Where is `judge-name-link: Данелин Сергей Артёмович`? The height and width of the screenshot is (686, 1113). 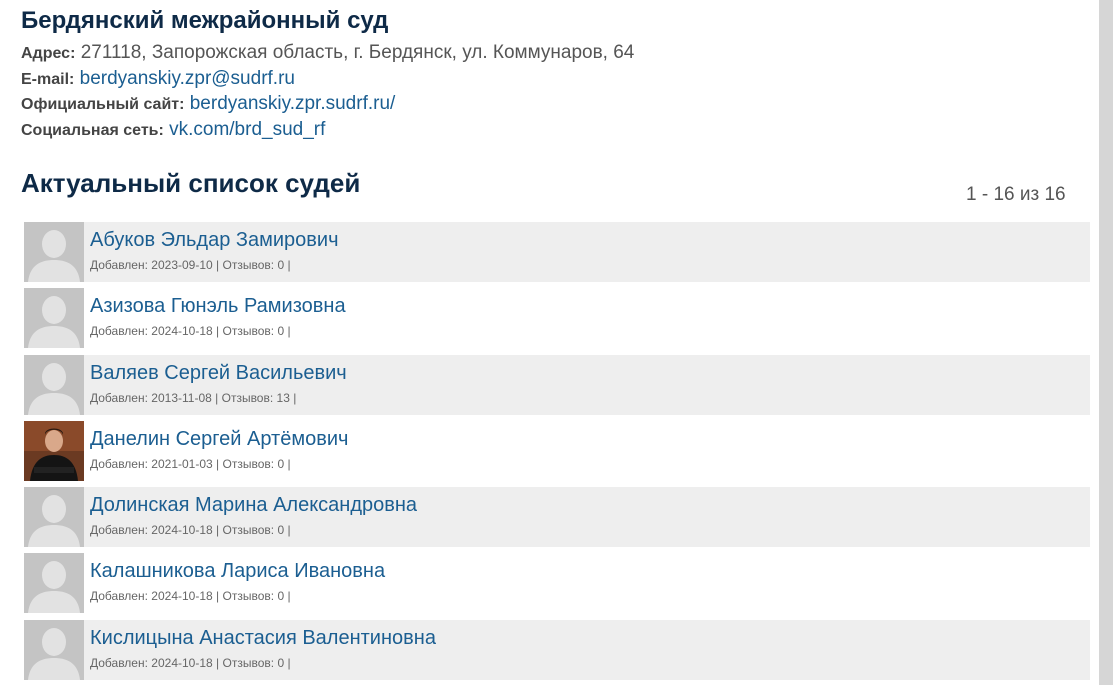 judge-name-link: Данелин Сергей Артёмович is located at coordinates (219, 439).